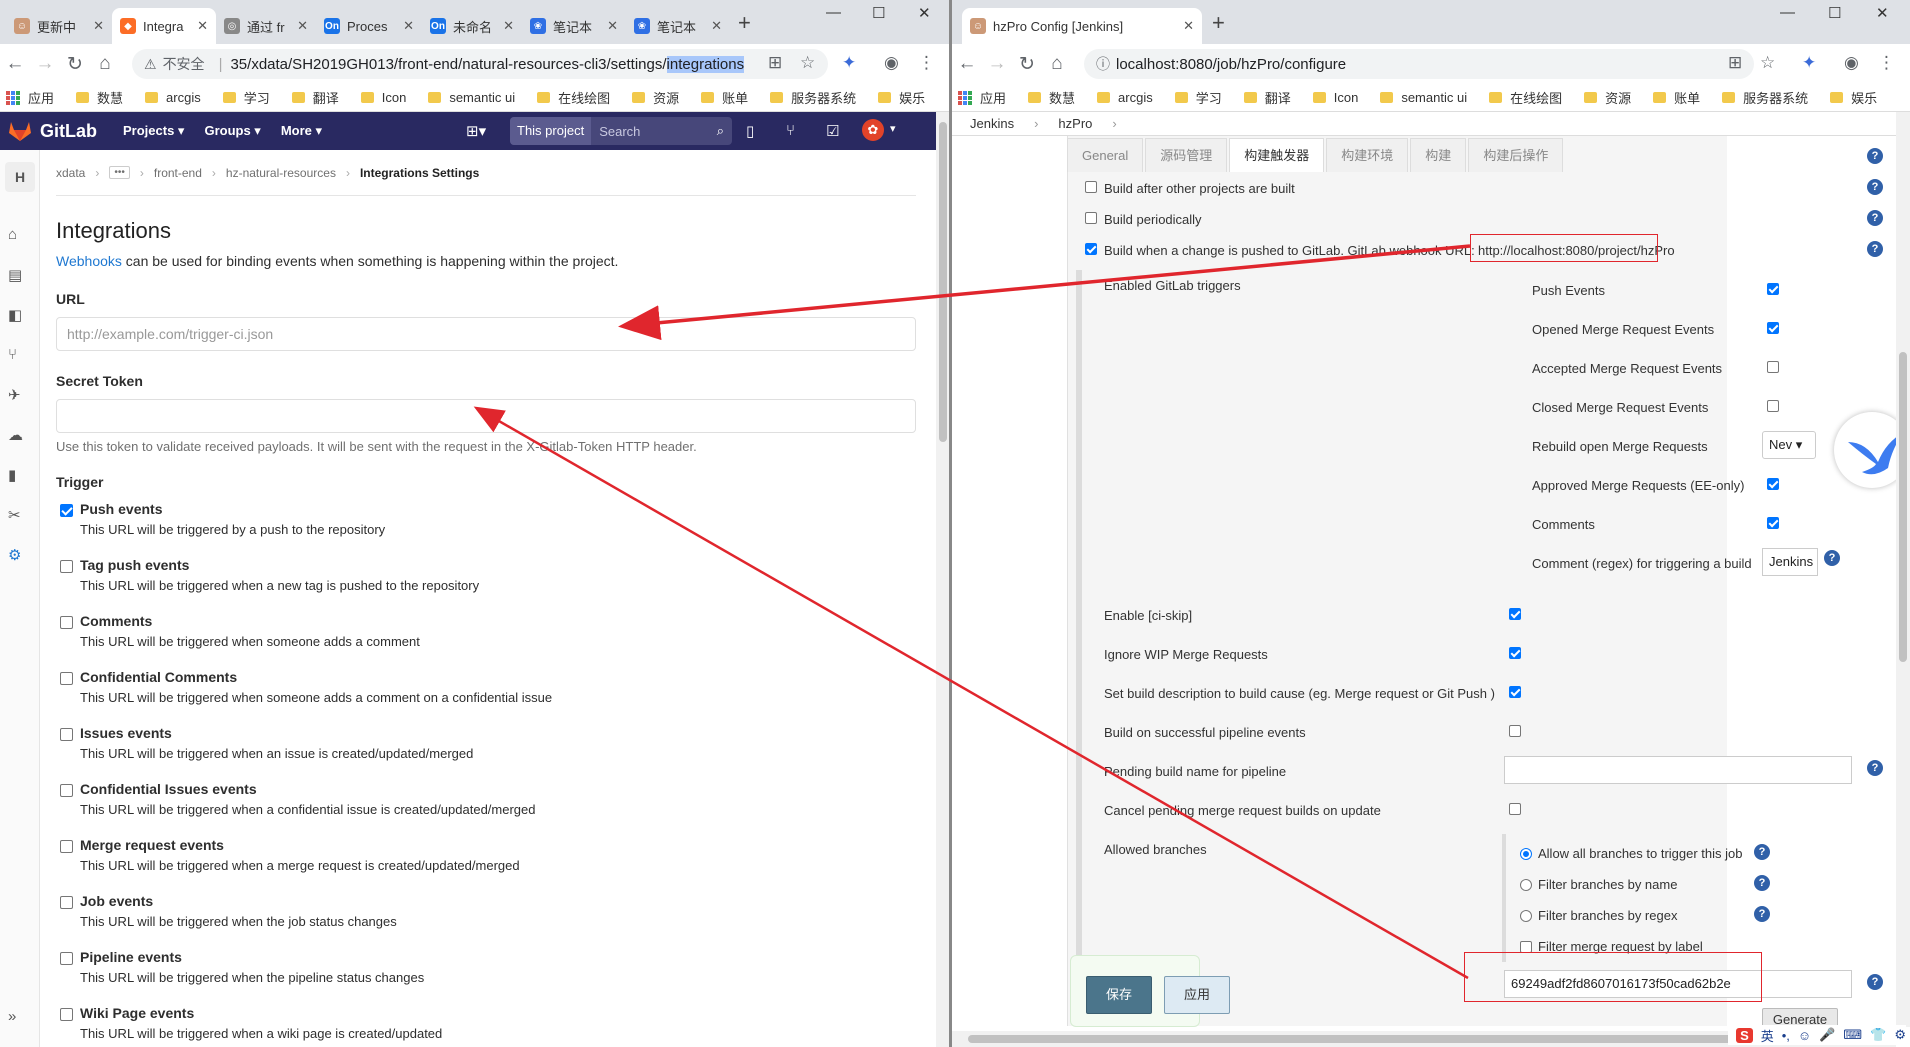 This screenshot has width=1910, height=1047. I want to click on repository-icon: ▤, so click(15, 275).